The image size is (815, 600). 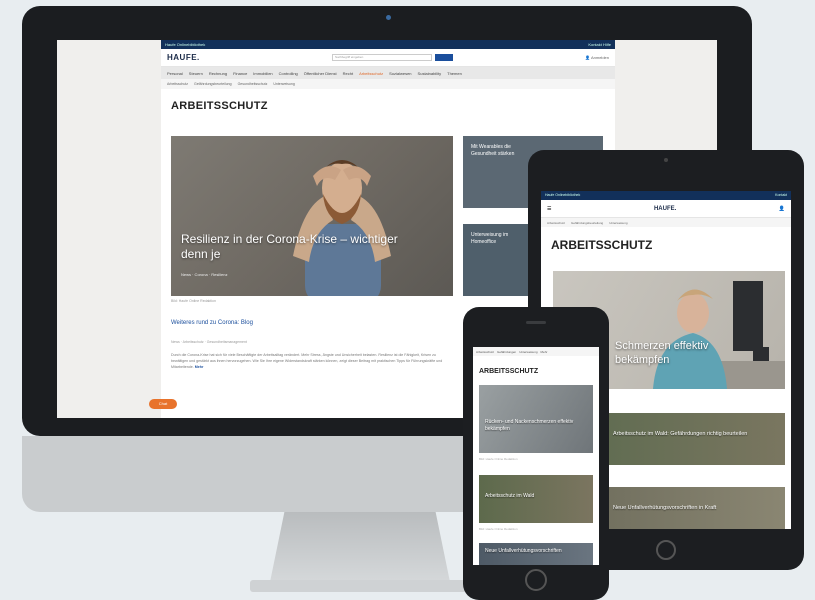 What do you see at coordinates (602, 245) in the screenshot?
I see `tablet-page-title: ARBEITSSCHUTZ` at bounding box center [602, 245].